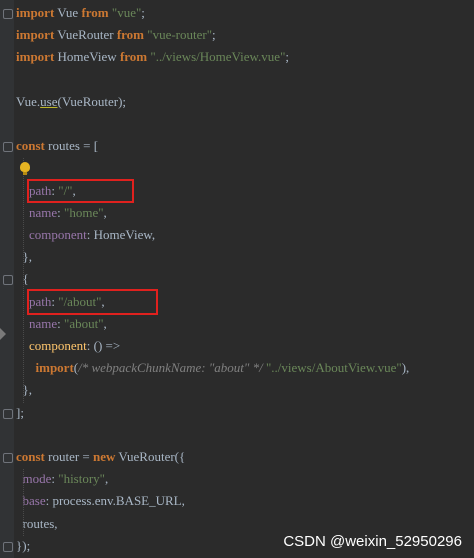 The image size is (474, 558). Describe the element at coordinates (69, 456) in the screenshot. I see `code-token: router =` at that location.